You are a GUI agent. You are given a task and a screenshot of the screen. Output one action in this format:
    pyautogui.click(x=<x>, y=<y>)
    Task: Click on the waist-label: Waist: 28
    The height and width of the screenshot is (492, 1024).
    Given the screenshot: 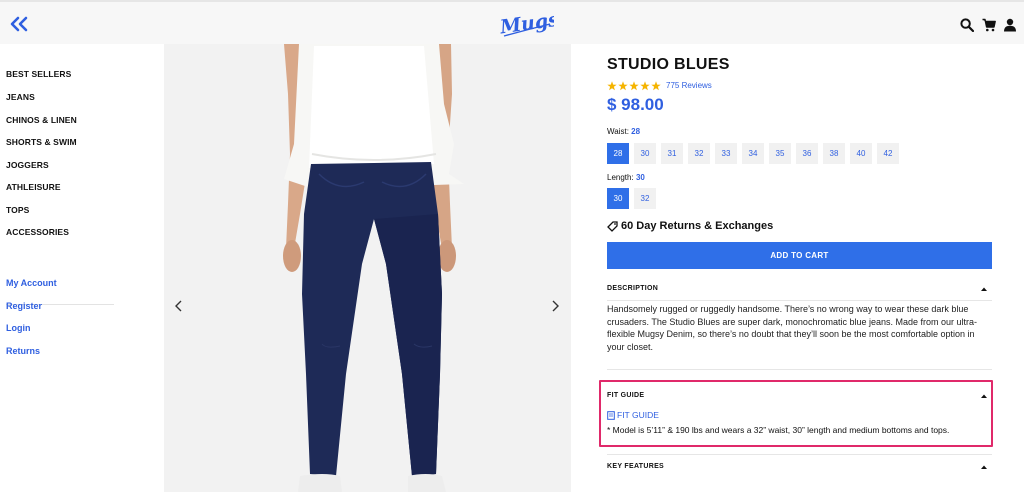 What is the action you would take?
    pyautogui.click(x=623, y=131)
    